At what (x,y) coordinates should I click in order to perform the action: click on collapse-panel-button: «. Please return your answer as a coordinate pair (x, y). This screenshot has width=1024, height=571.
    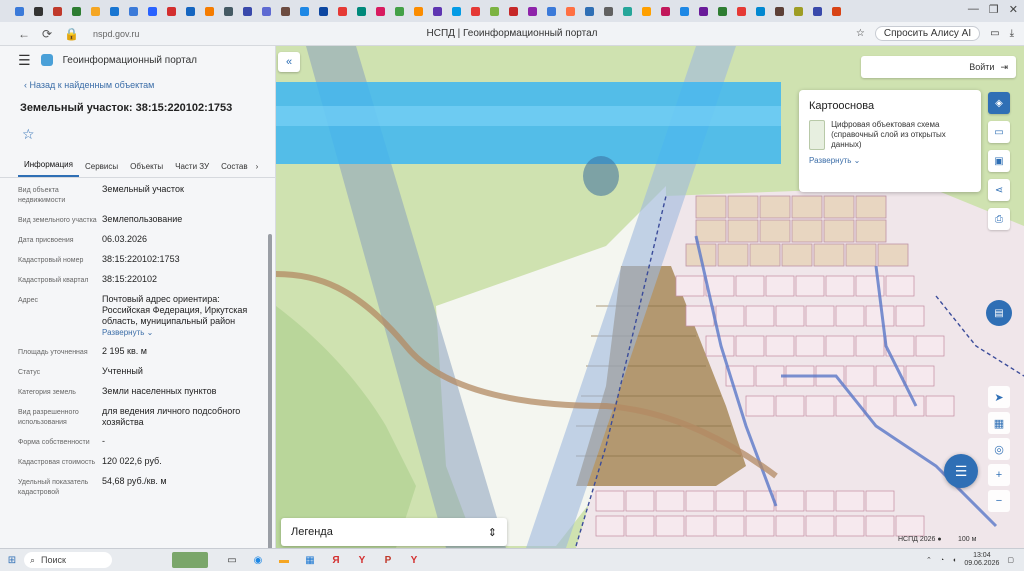
    Looking at the image, I should click on (289, 62).